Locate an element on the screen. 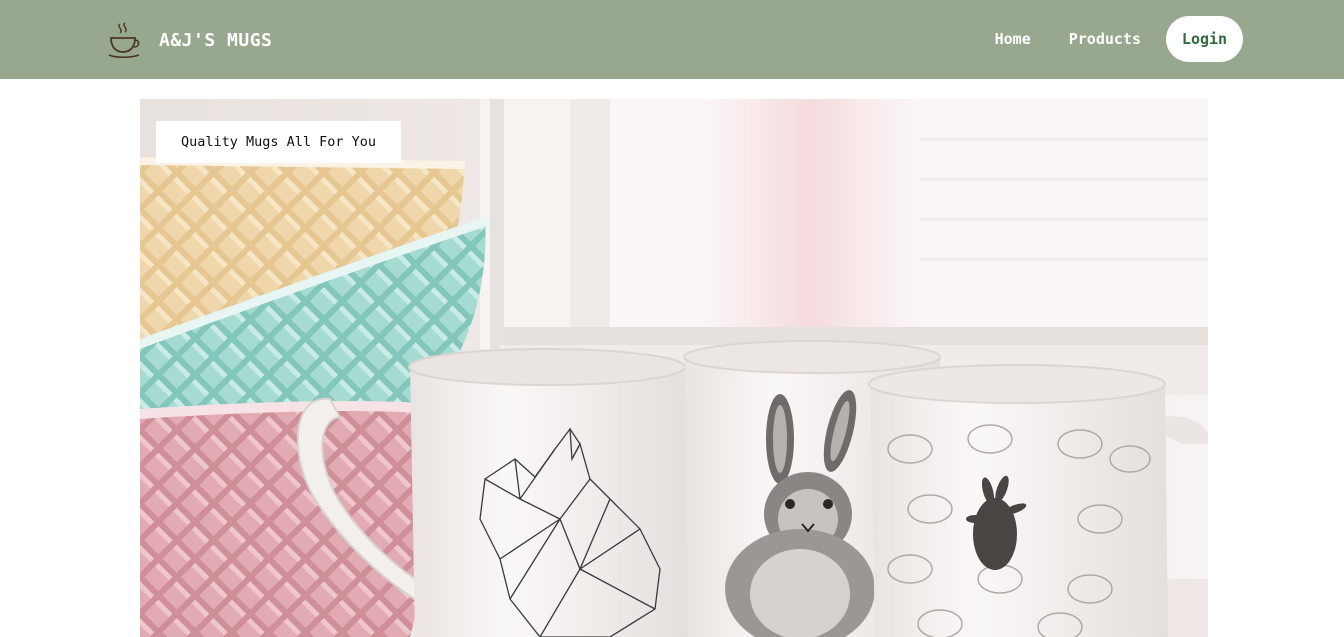 This screenshot has width=1344, height=637. nav-home-link: Home is located at coordinates (1013, 39).